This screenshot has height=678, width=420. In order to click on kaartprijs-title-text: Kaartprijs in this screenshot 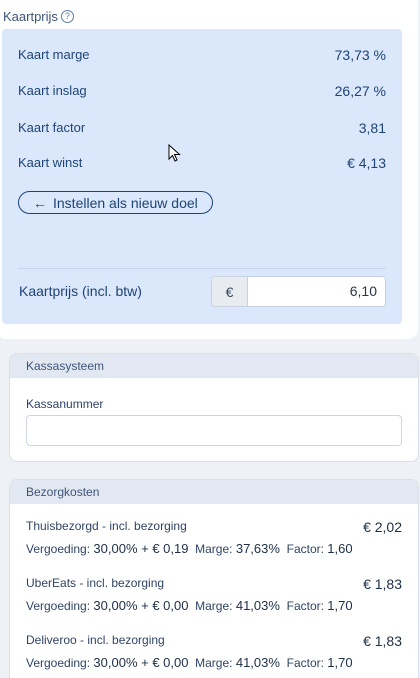, I will do `click(30, 16)`.